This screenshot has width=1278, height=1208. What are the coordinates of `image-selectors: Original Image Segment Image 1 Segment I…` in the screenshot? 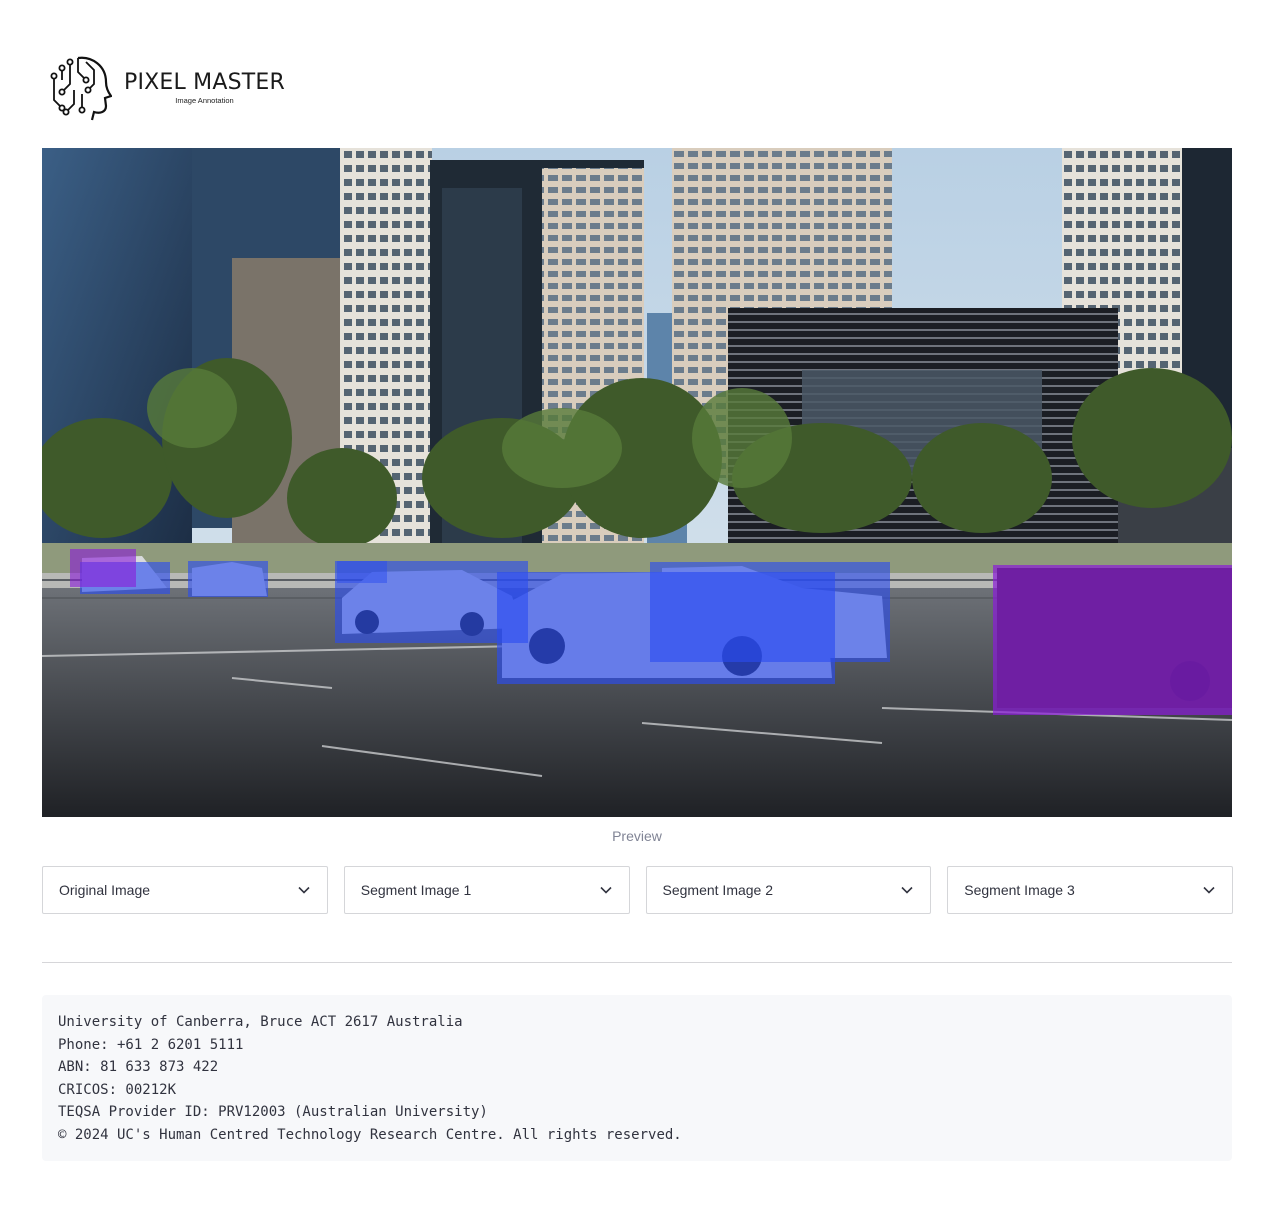 It's located at (637, 890).